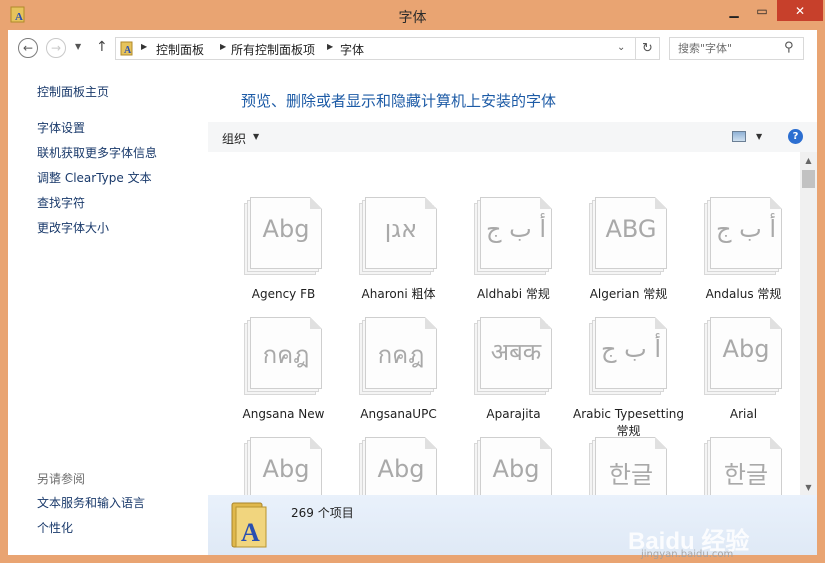 The width and height of the screenshot is (825, 563). Describe the element at coordinates (73, 227) in the screenshot. I see `change-font-size-link: 更改字体大小` at that location.